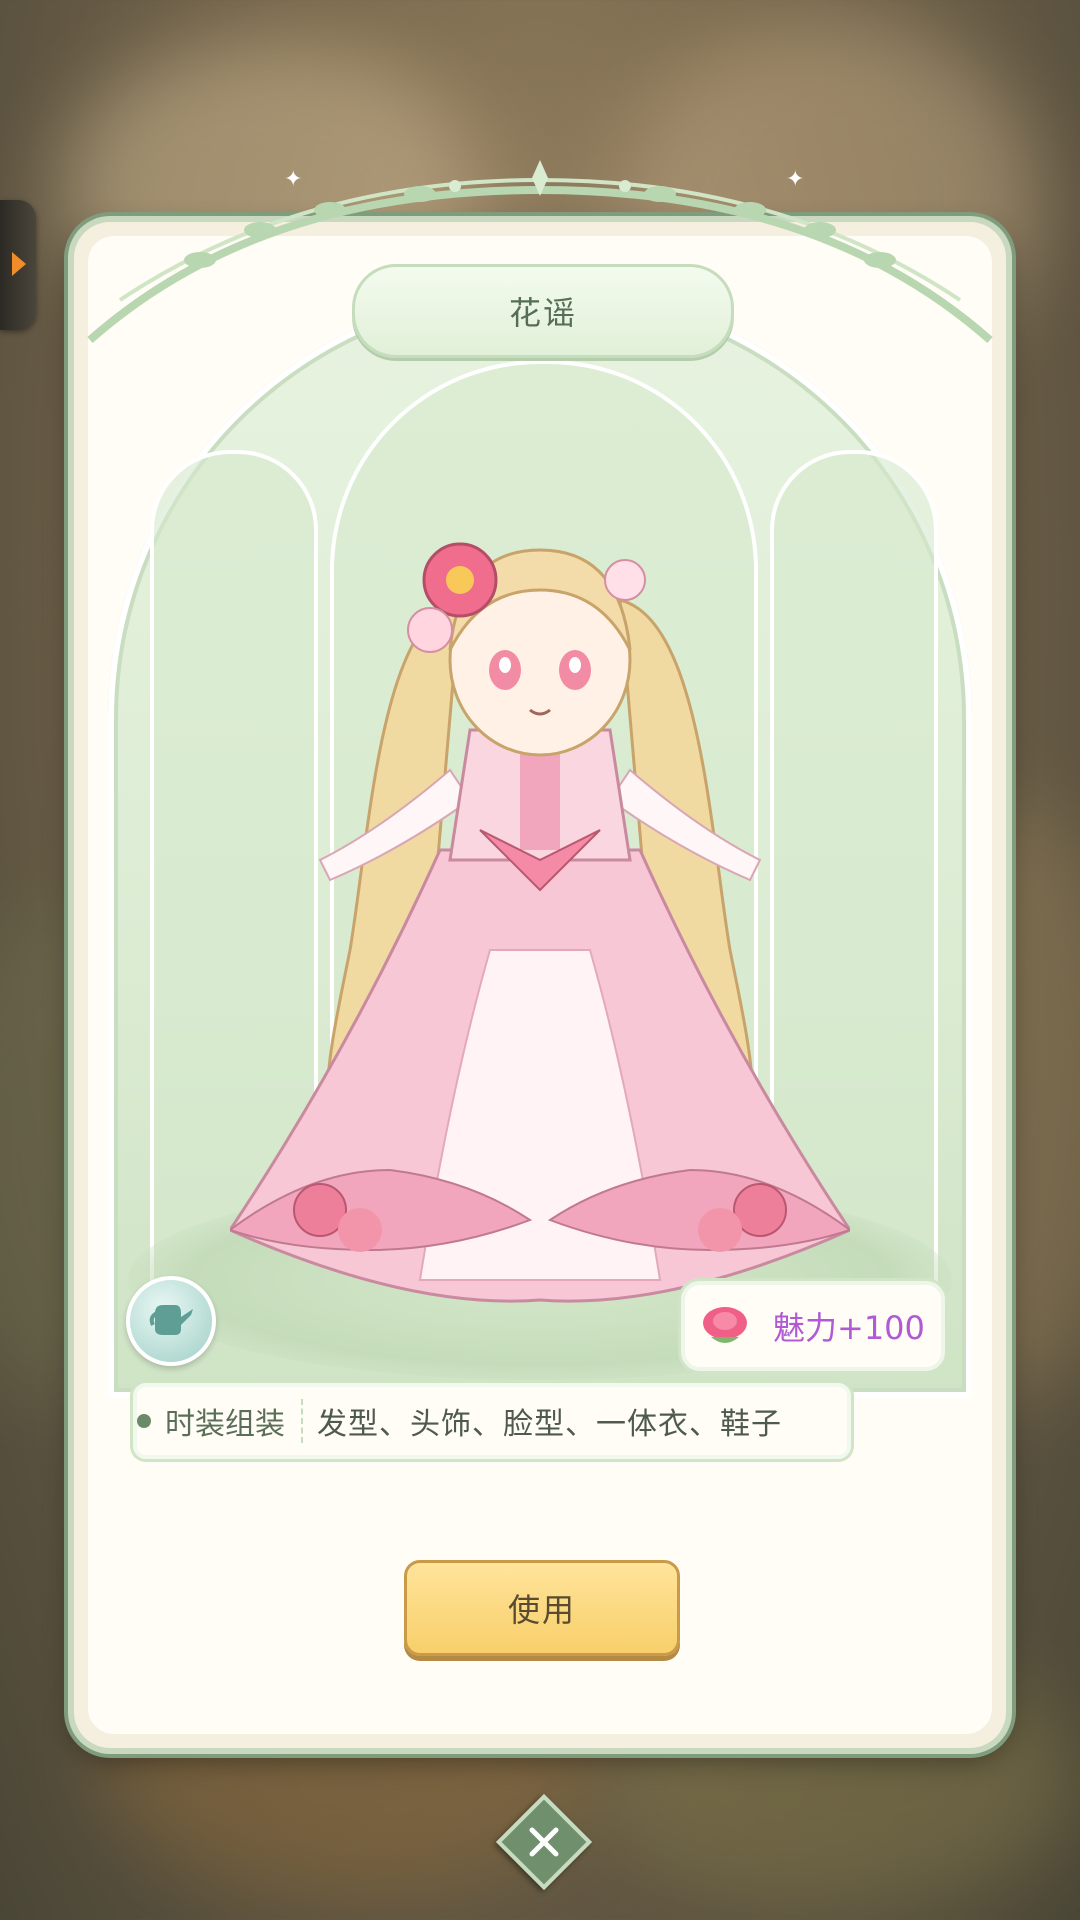 This screenshot has height=1920, width=1080. What do you see at coordinates (549, 1424) in the screenshot?
I see `set-parts: 发型、头饰、脸型、一体衣、鞋子` at bounding box center [549, 1424].